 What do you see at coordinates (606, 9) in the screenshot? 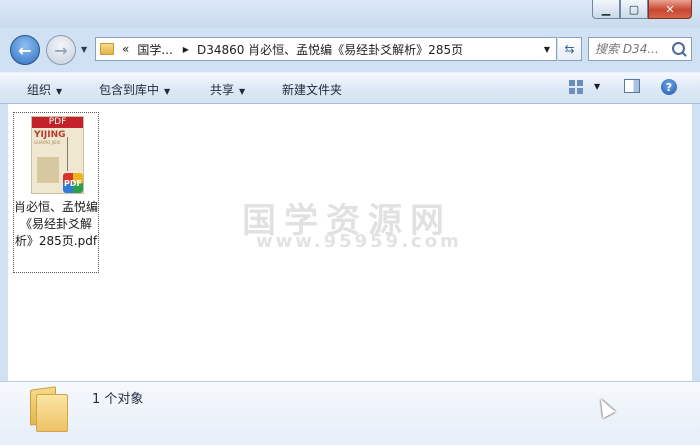
I see `minimize-button: ▁` at bounding box center [606, 9].